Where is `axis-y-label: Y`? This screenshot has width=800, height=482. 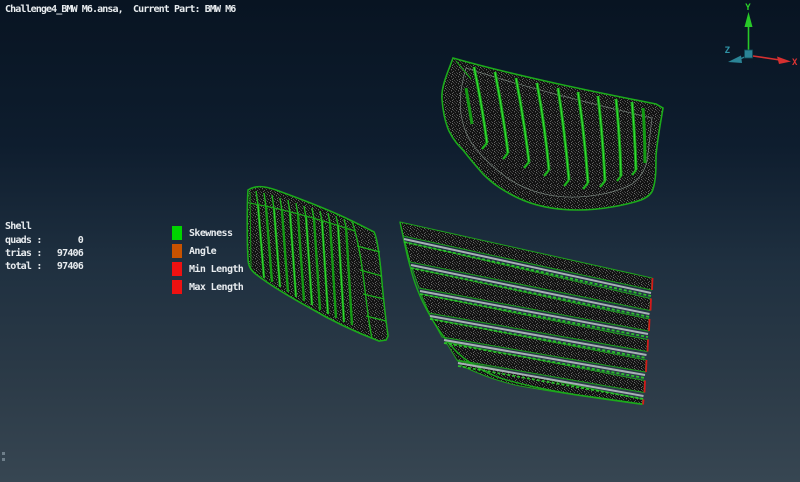 axis-y-label: Y is located at coordinates (748, 8).